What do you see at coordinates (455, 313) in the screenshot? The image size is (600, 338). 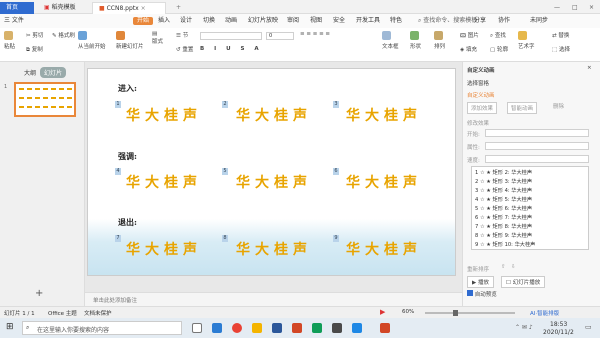 I see `zoom-slider-thumb` at bounding box center [455, 313].